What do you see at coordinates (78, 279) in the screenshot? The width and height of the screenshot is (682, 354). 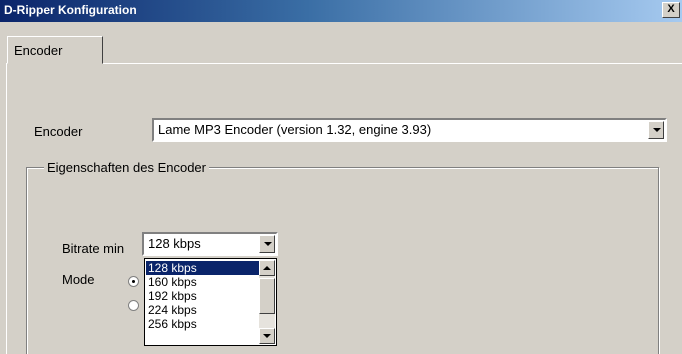 I see `mode-label: Mode` at bounding box center [78, 279].